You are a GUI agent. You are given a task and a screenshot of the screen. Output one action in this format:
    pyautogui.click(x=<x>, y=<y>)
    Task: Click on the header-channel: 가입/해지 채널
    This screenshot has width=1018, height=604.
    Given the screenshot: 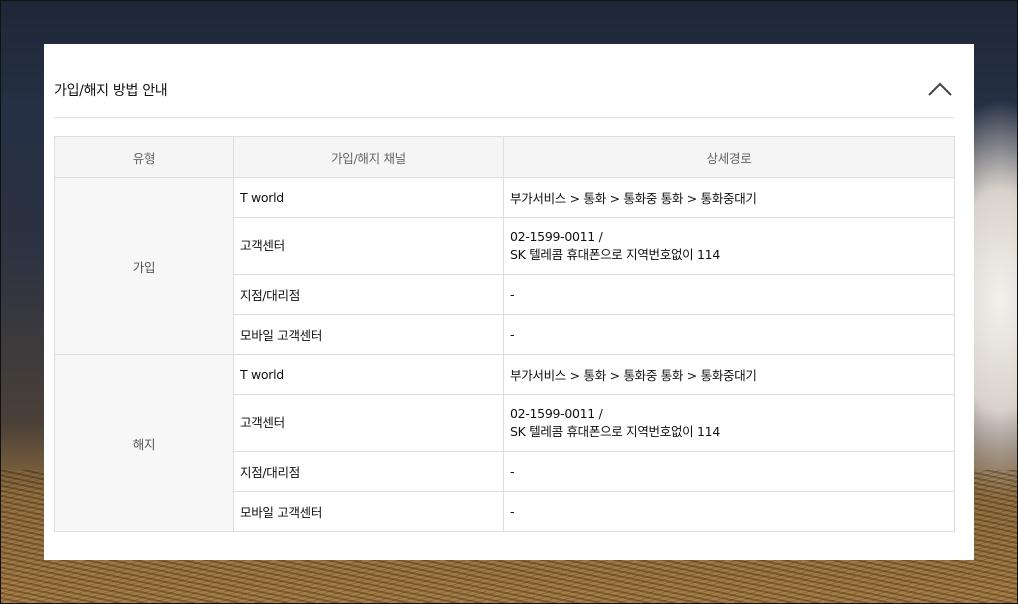 What is the action you would take?
    pyautogui.click(x=368, y=157)
    